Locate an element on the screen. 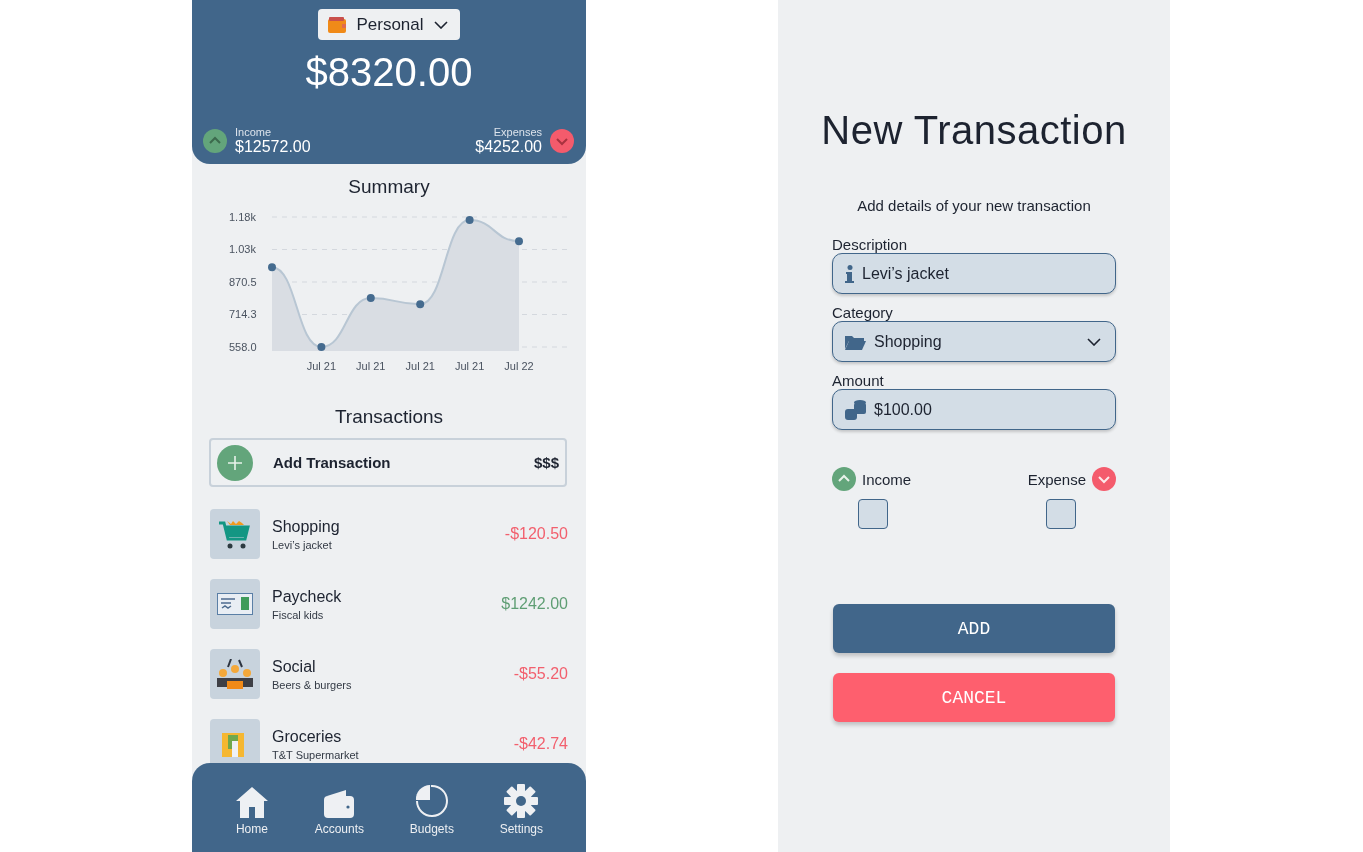  input-field: Levi’s jacket is located at coordinates (974, 273).